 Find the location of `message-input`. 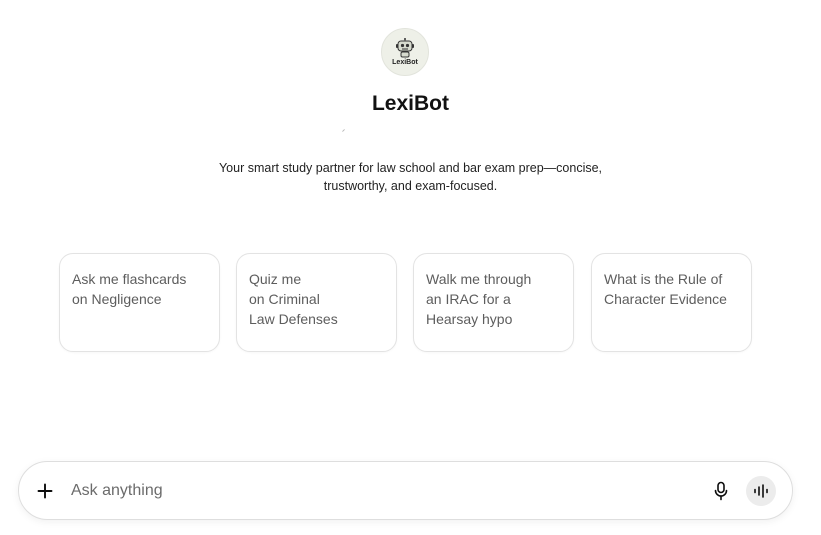

message-input is located at coordinates (351, 491).